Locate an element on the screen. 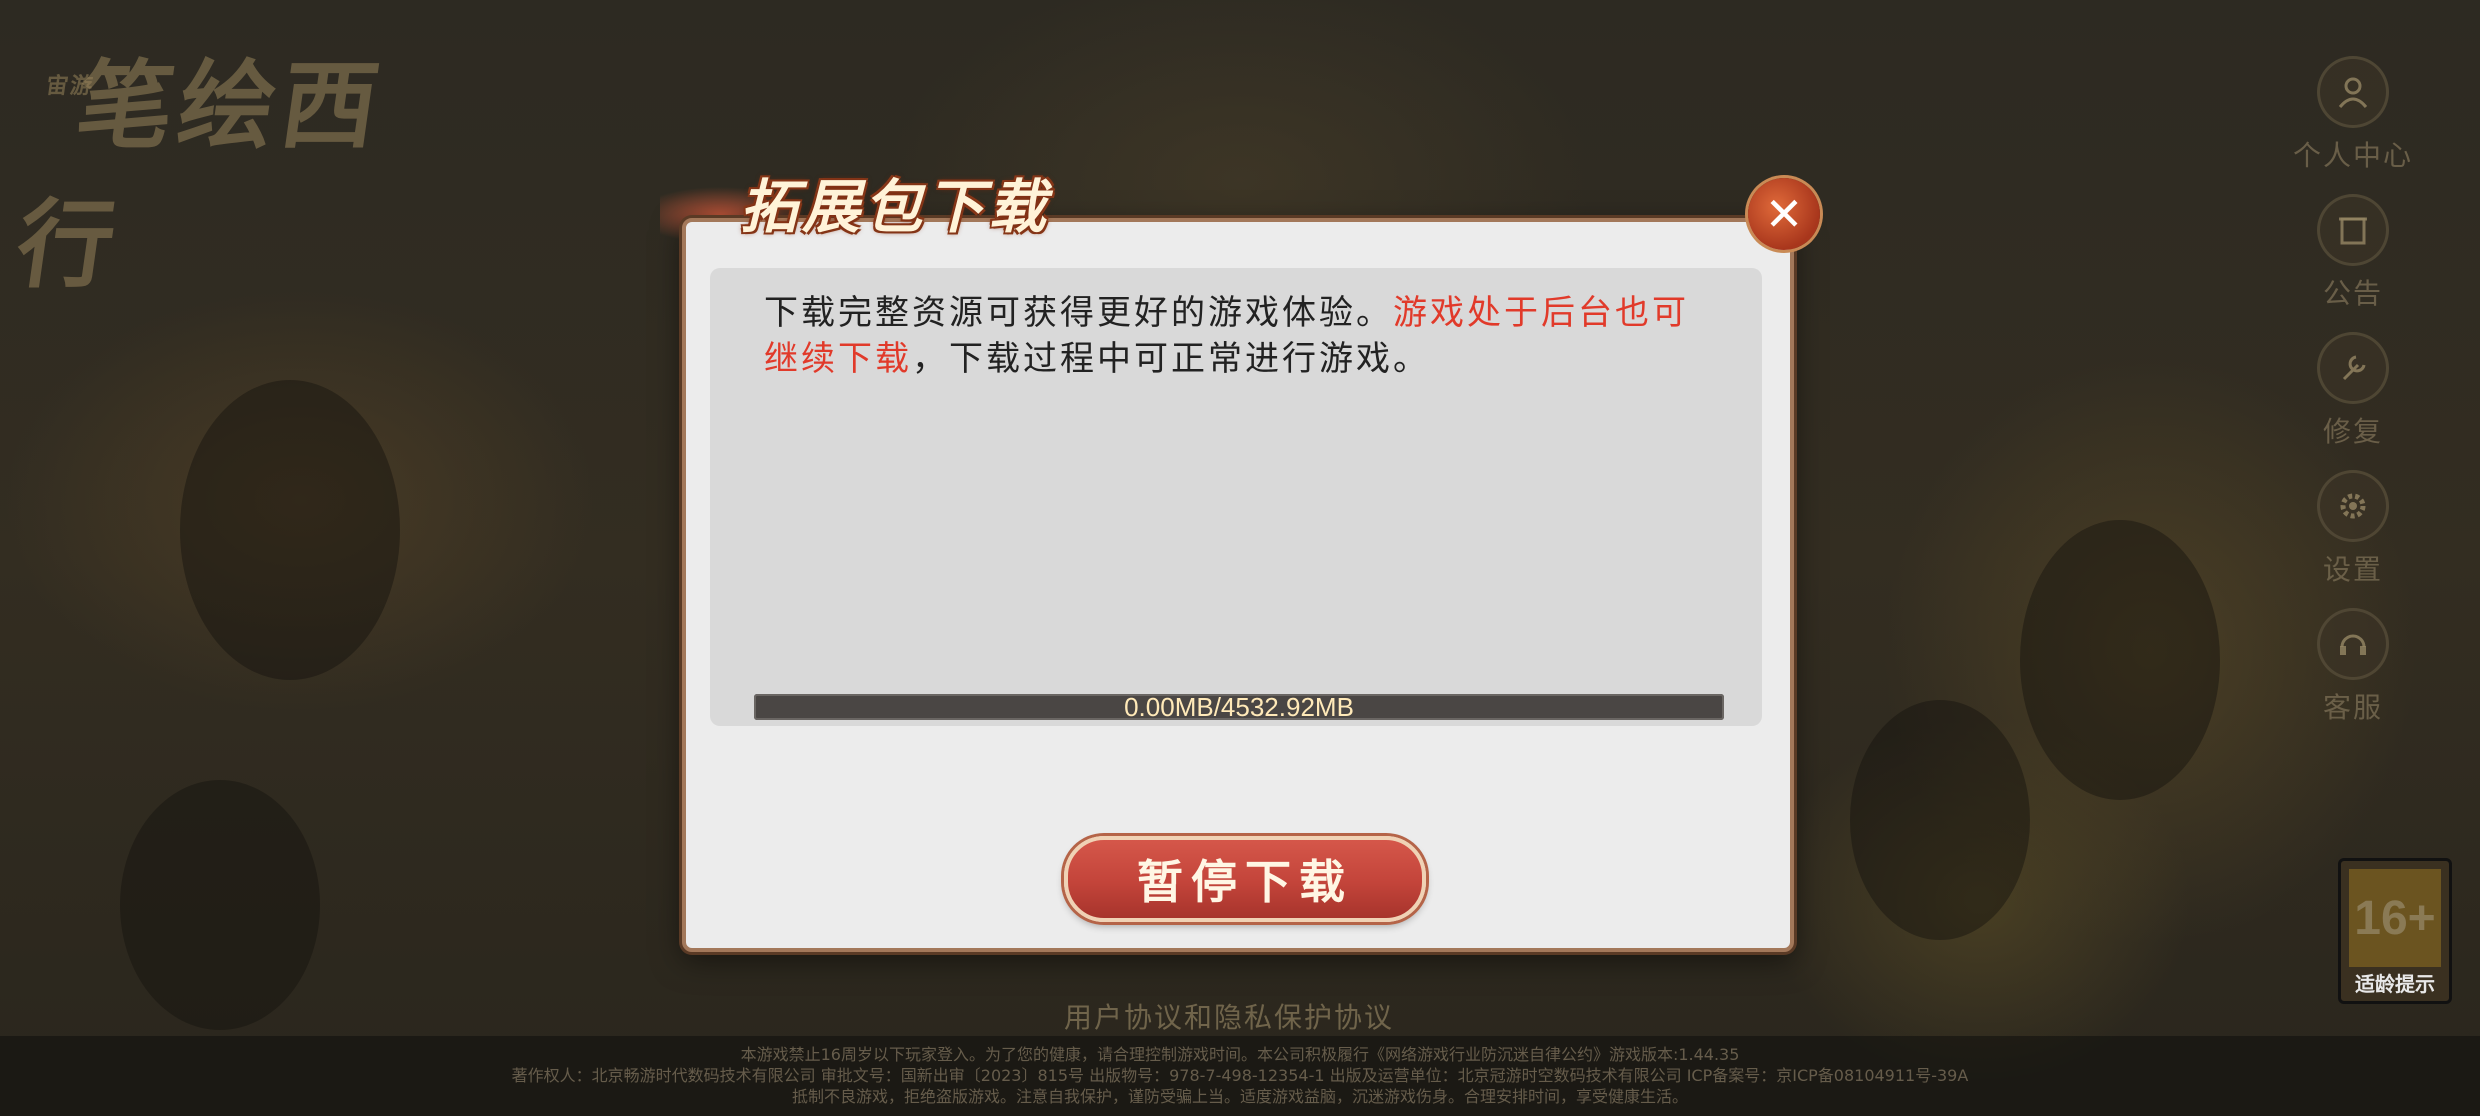 The width and height of the screenshot is (2480, 1116). side-item-label: 客服 is located at coordinates (2352, 707).